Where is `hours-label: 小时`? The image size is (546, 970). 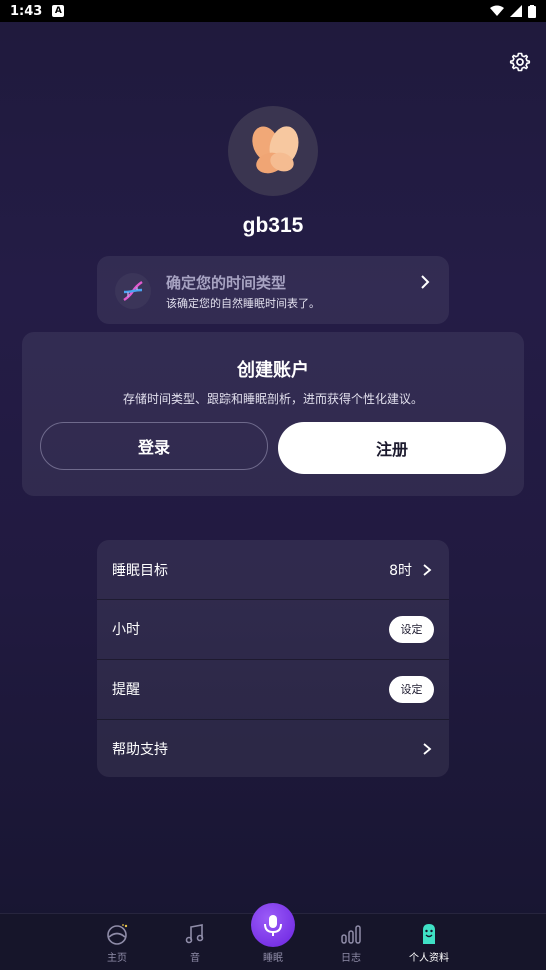 hours-label: 小时 is located at coordinates (126, 630).